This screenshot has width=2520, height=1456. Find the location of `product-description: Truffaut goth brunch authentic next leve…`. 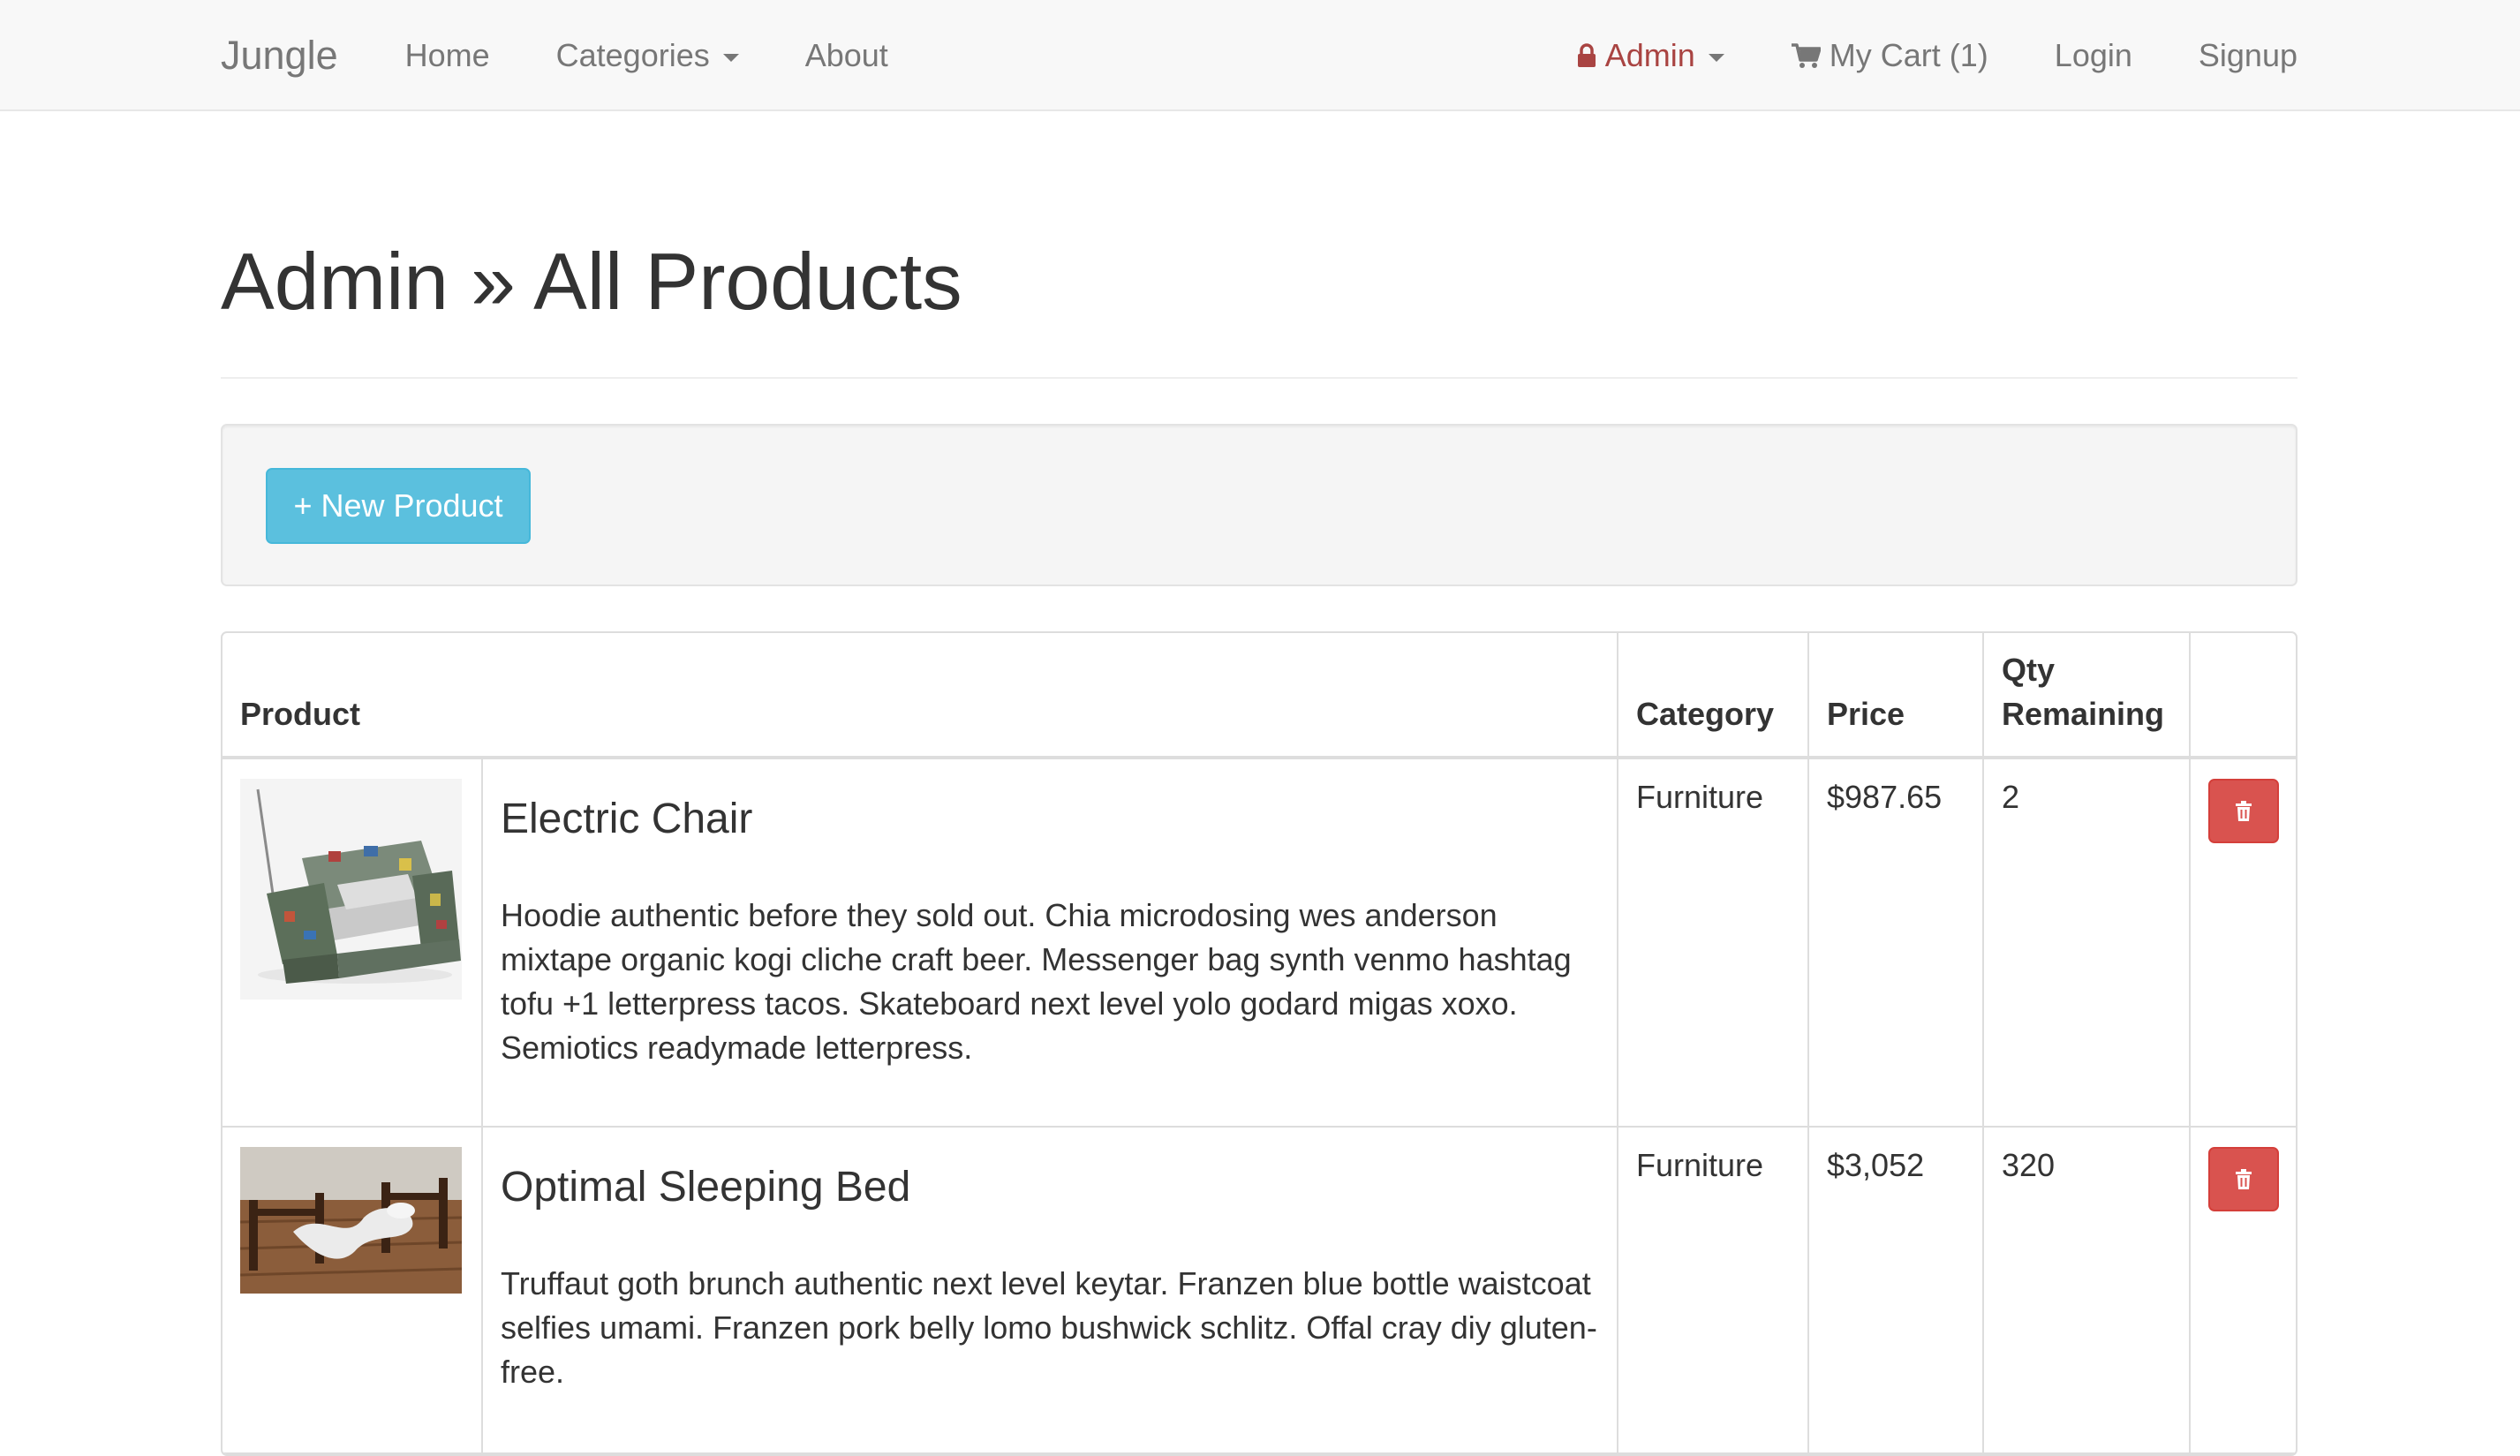

product-description: Truffaut goth brunch authentic next leve… is located at coordinates (1049, 1327).